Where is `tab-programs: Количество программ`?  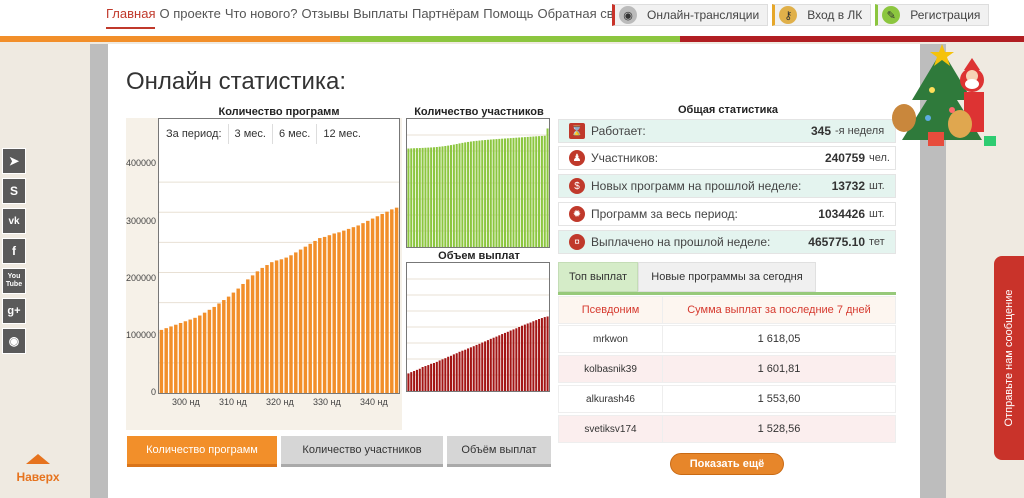 tab-programs: Количество программ is located at coordinates (202, 451).